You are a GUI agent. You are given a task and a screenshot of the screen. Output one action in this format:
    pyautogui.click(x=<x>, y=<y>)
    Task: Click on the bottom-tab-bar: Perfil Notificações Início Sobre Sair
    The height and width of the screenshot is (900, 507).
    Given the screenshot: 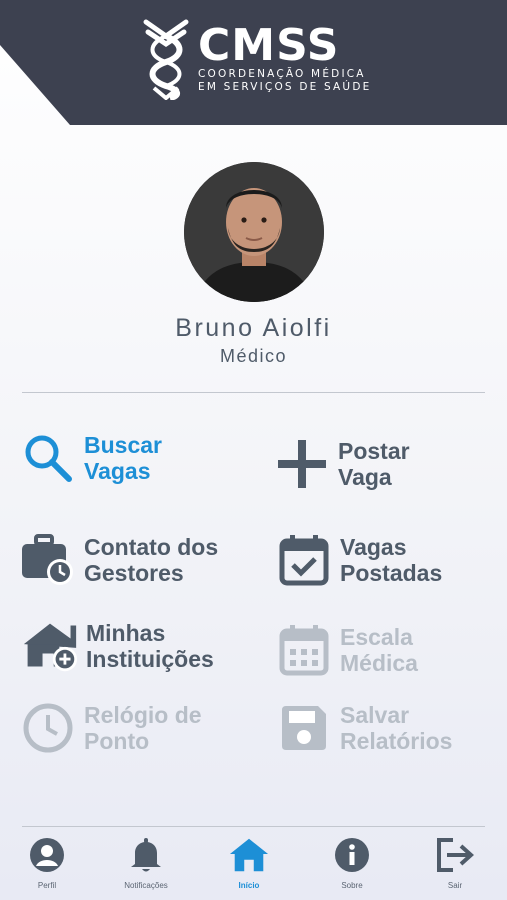 What is the action you would take?
    pyautogui.click(x=253, y=863)
    